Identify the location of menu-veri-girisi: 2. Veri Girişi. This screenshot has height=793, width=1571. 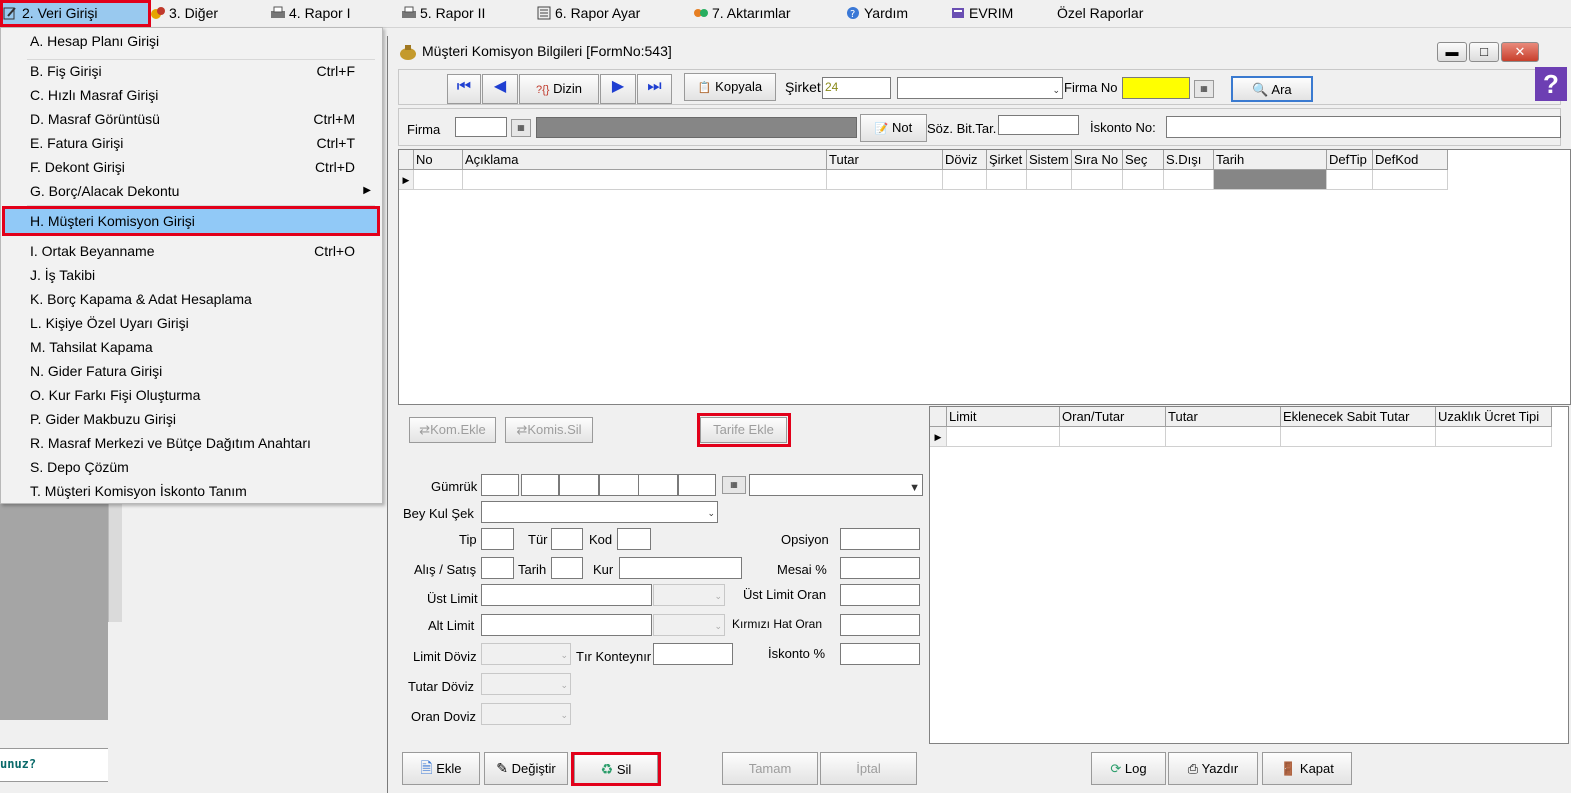
(75, 13).